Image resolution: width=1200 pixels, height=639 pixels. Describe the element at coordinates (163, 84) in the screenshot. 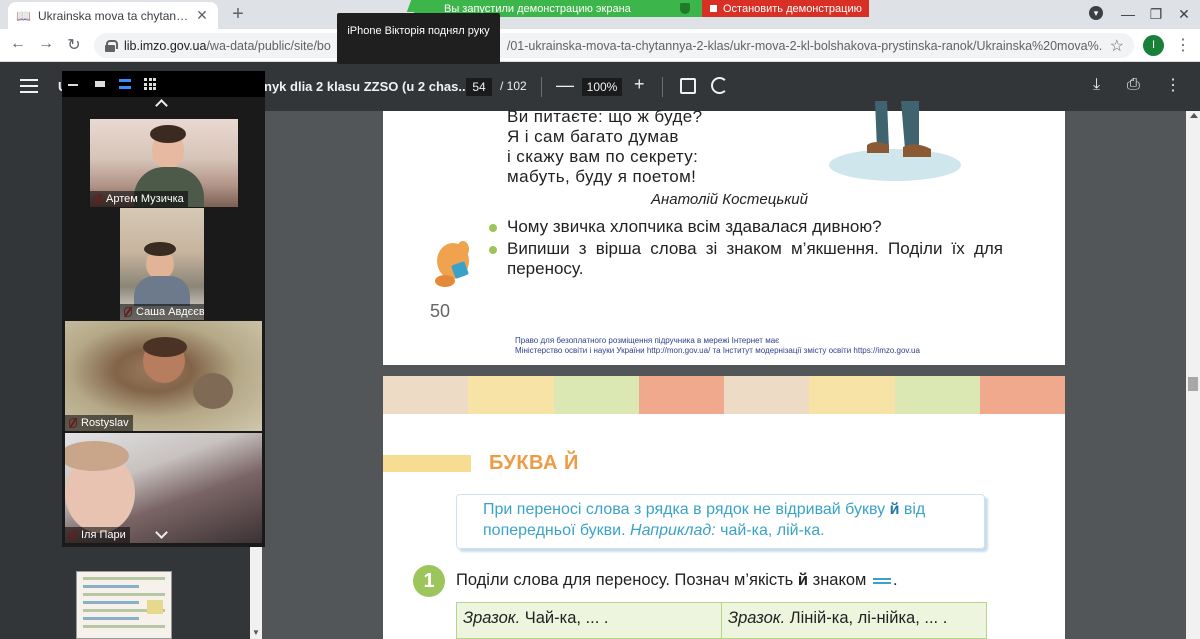

I see `video-panel-header` at that location.